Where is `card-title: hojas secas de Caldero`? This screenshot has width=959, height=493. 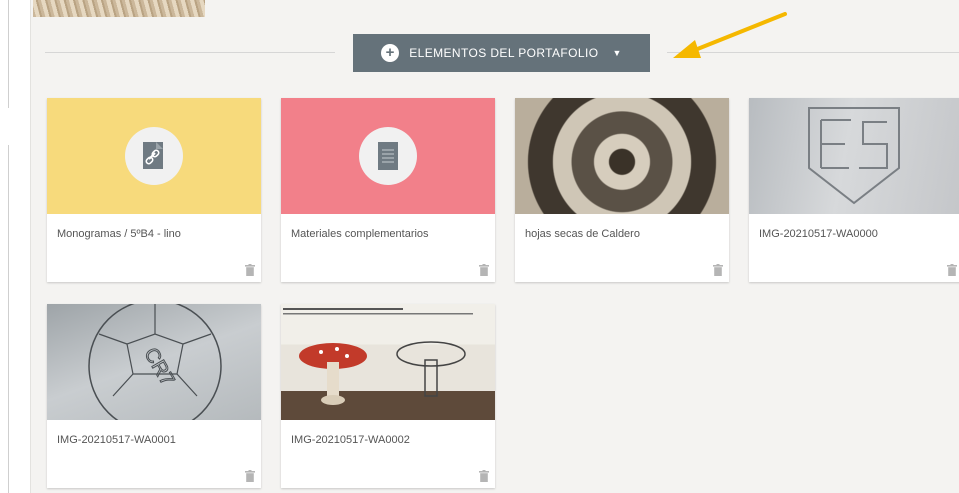
card-title: hojas secas de Caldero is located at coordinates (582, 234).